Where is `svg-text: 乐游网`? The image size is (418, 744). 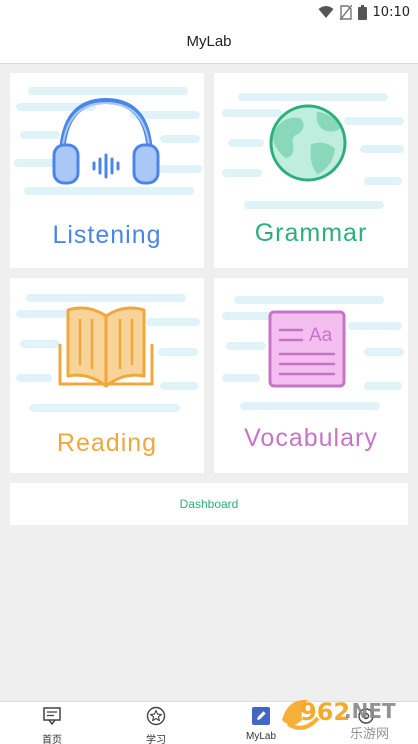 svg-text: 乐游网 is located at coordinates (369, 734).